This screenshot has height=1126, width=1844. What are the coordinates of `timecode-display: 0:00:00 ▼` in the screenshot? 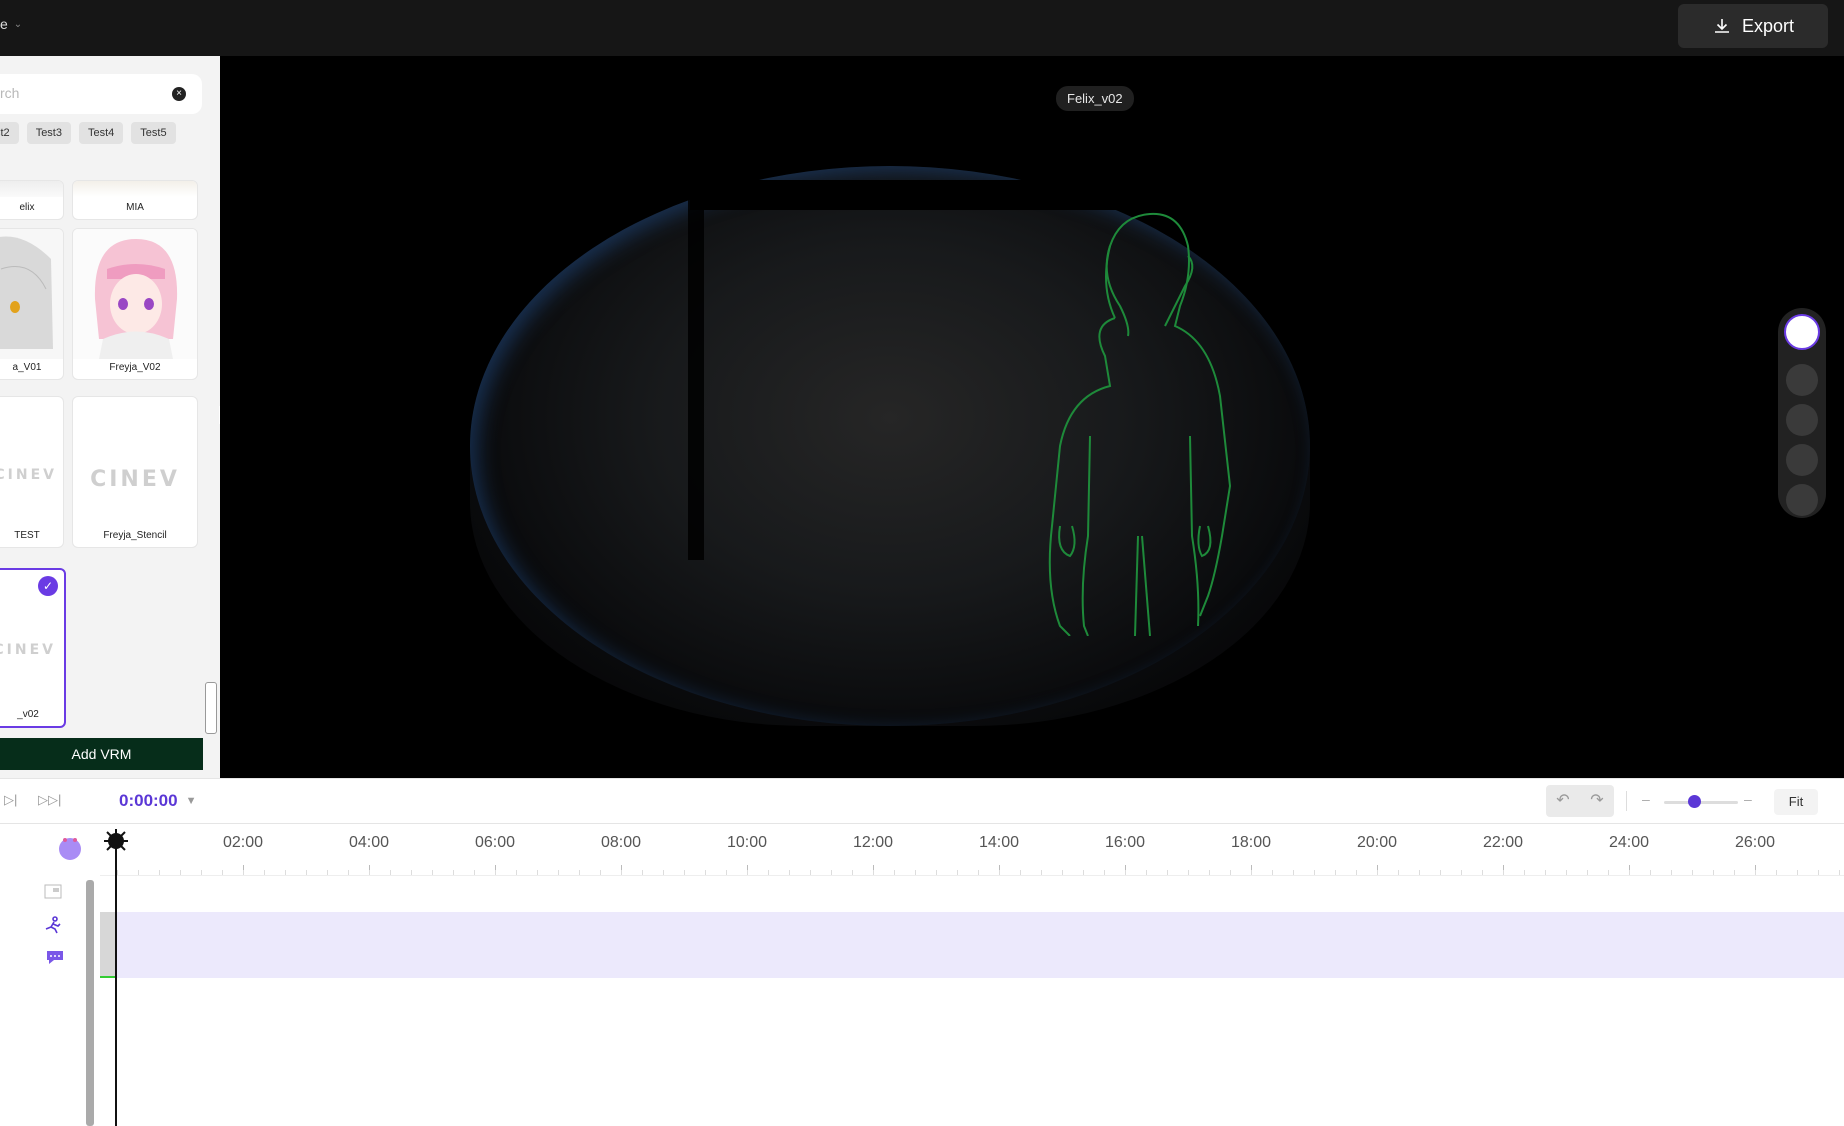 It's located at (158, 801).